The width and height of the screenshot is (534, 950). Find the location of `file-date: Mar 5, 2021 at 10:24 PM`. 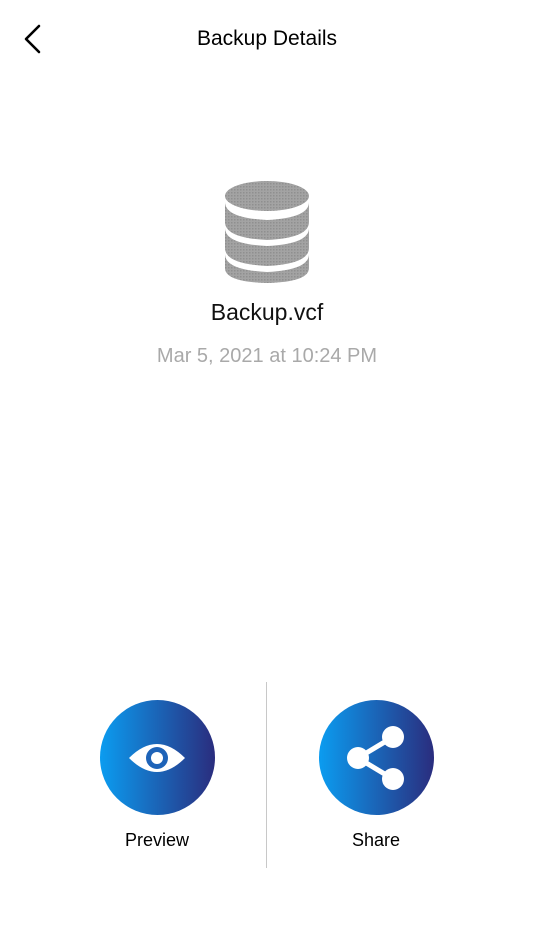

file-date: Mar 5, 2021 at 10:24 PM is located at coordinates (267, 356).